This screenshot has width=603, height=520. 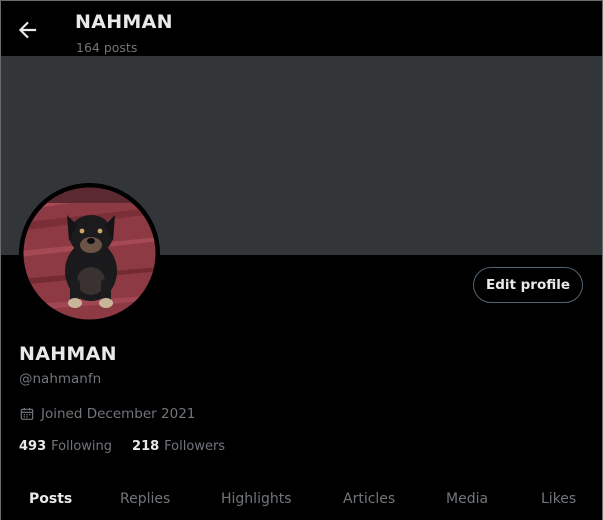 What do you see at coordinates (107, 47) in the screenshot?
I see `post-count: 164 posts` at bounding box center [107, 47].